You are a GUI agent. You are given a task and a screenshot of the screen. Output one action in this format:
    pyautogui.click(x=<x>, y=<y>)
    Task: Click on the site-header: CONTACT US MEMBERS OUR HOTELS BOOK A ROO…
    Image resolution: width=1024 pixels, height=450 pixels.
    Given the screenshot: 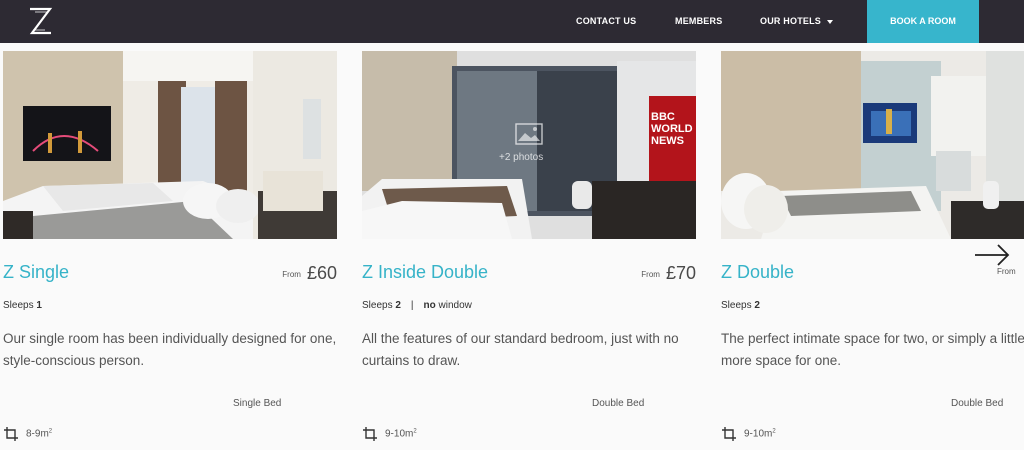 What is the action you would take?
    pyautogui.click(x=512, y=21)
    